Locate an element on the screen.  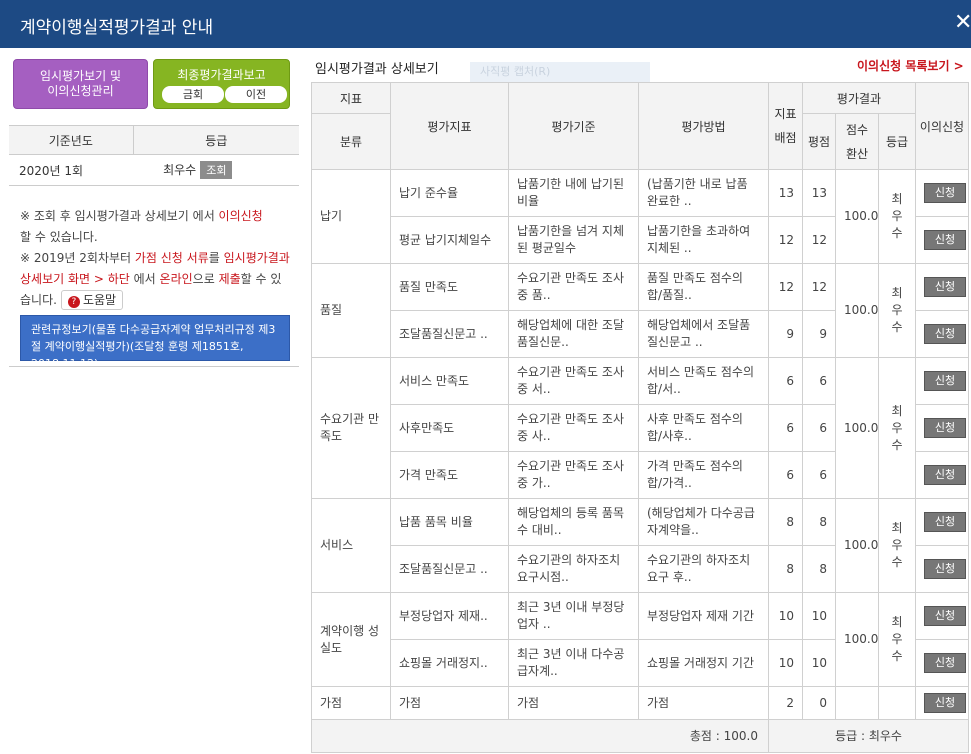
indicator-cell: 사후만족도 is located at coordinates (449, 428).